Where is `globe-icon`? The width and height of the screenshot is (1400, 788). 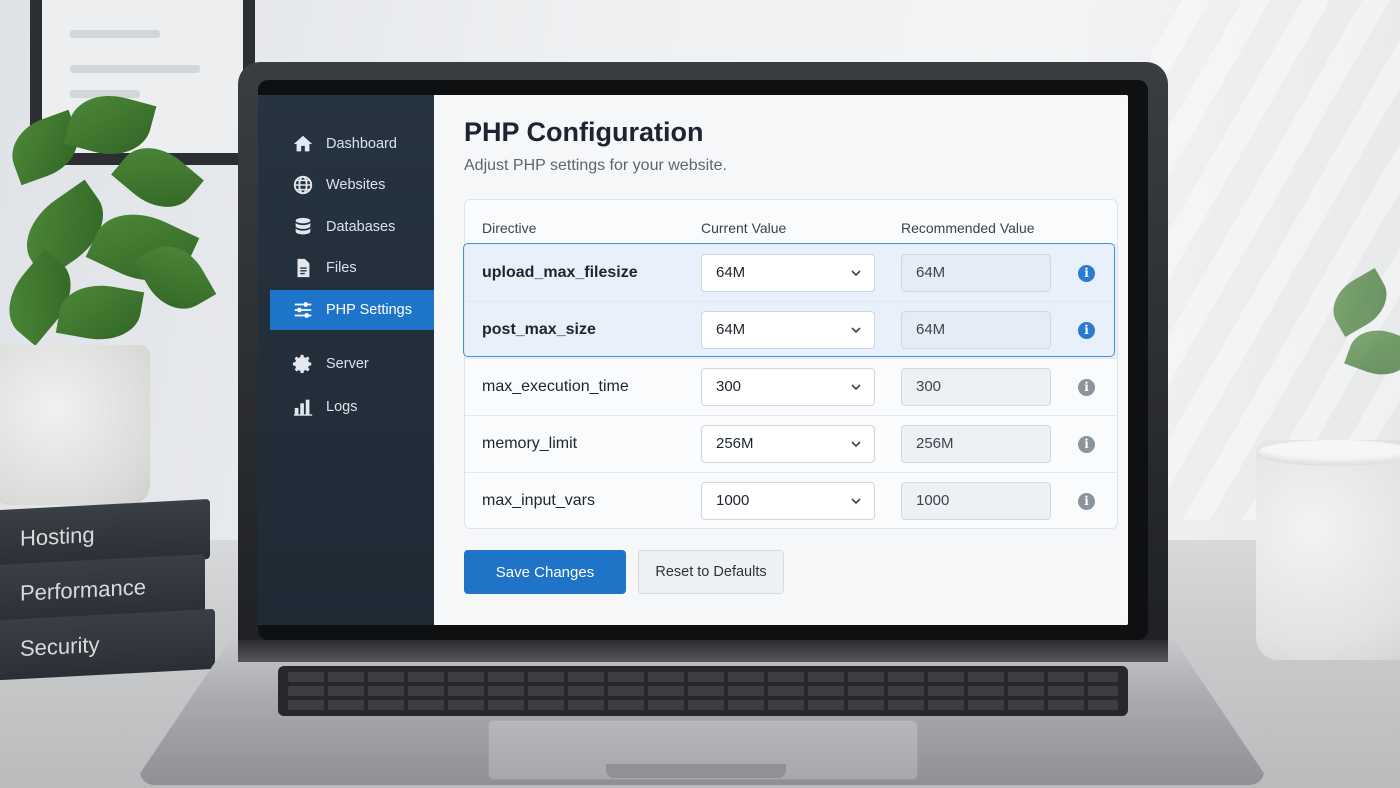 globe-icon is located at coordinates (303, 185).